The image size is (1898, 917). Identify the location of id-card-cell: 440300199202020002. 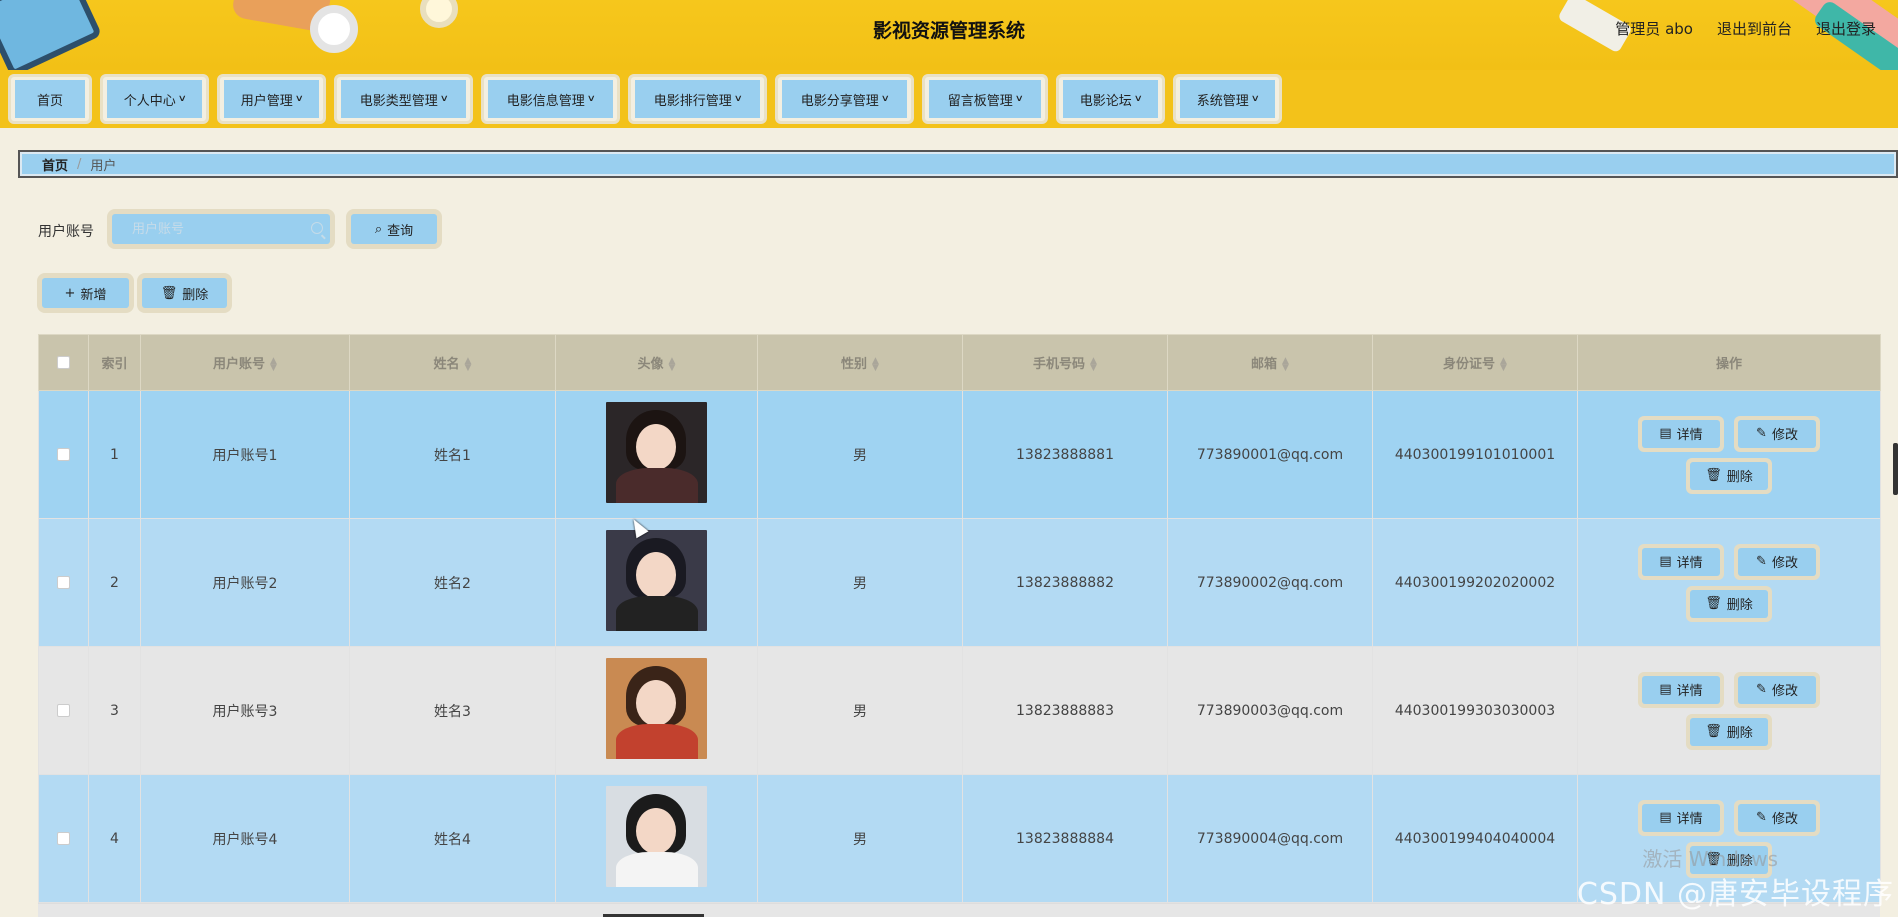
(1475, 582).